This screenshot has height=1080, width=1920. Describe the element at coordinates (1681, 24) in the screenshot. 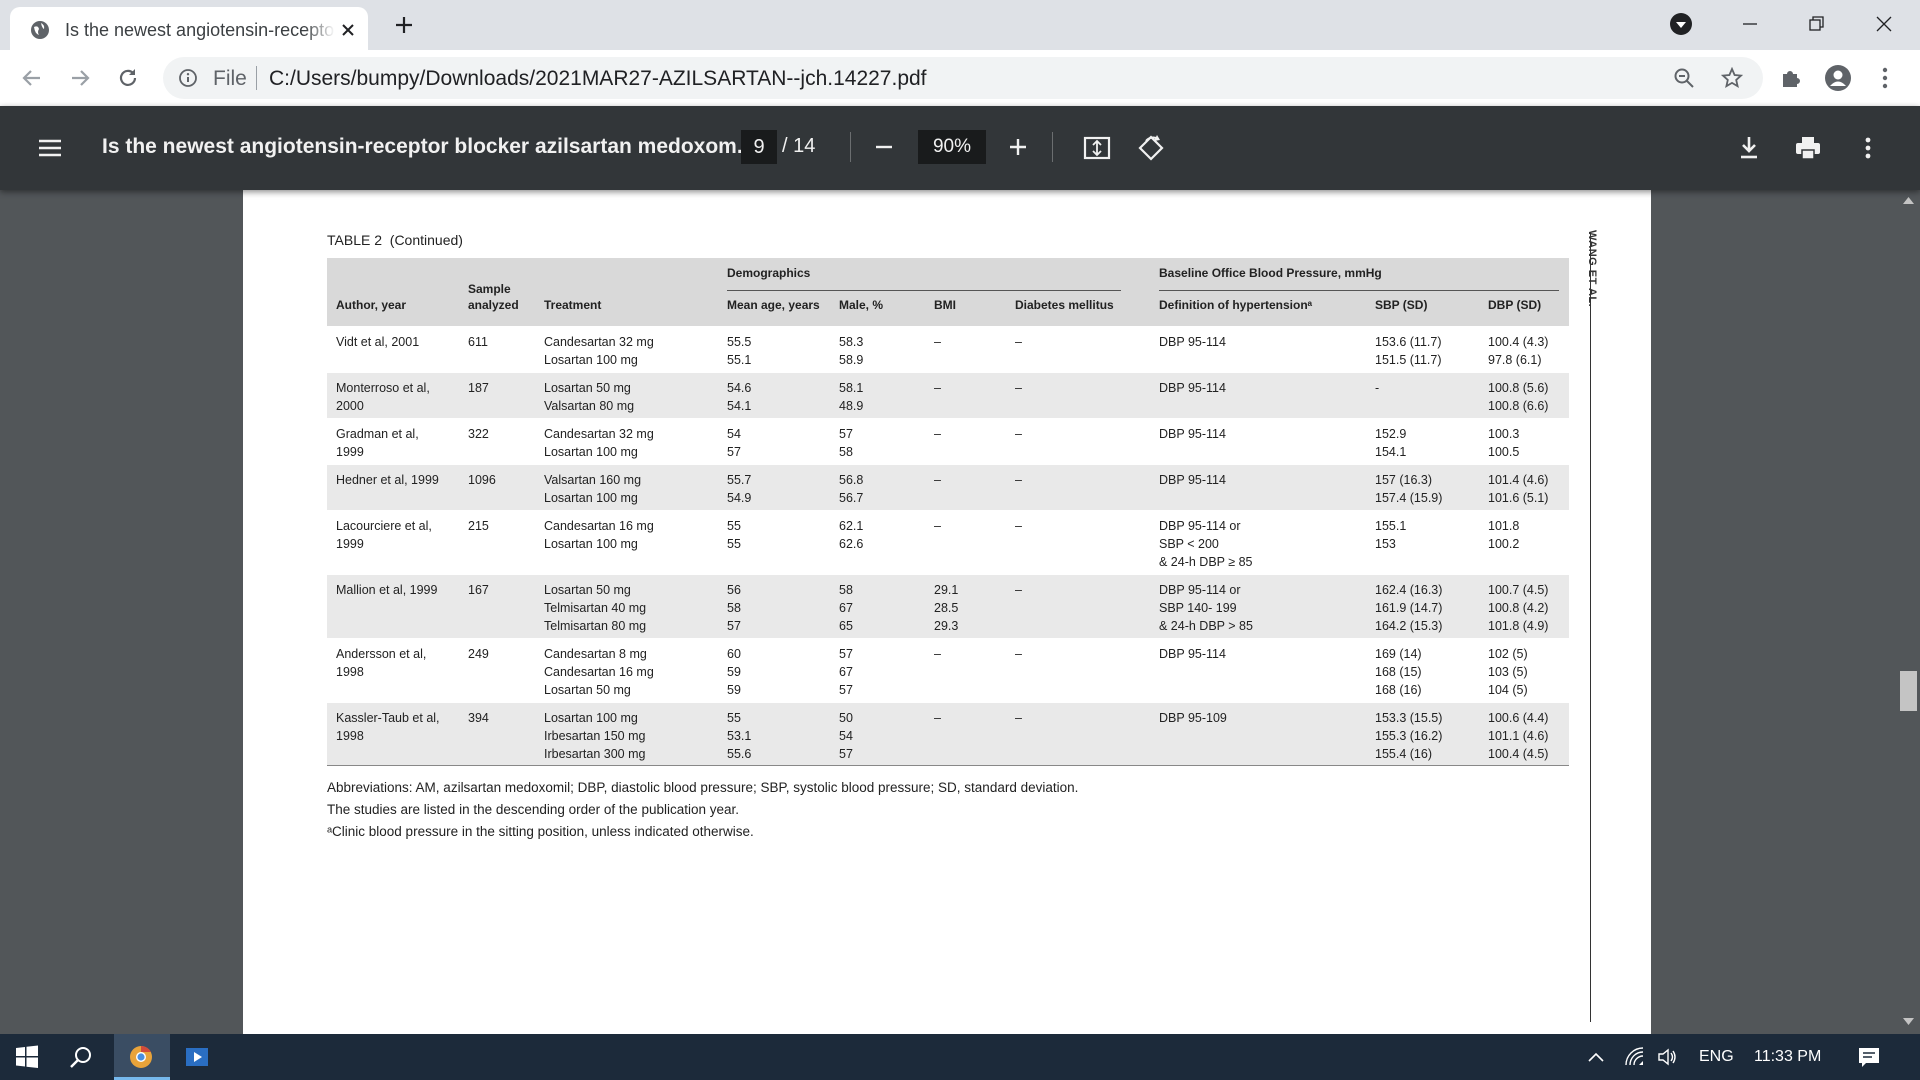

I see `profile-dropdown-icon` at that location.